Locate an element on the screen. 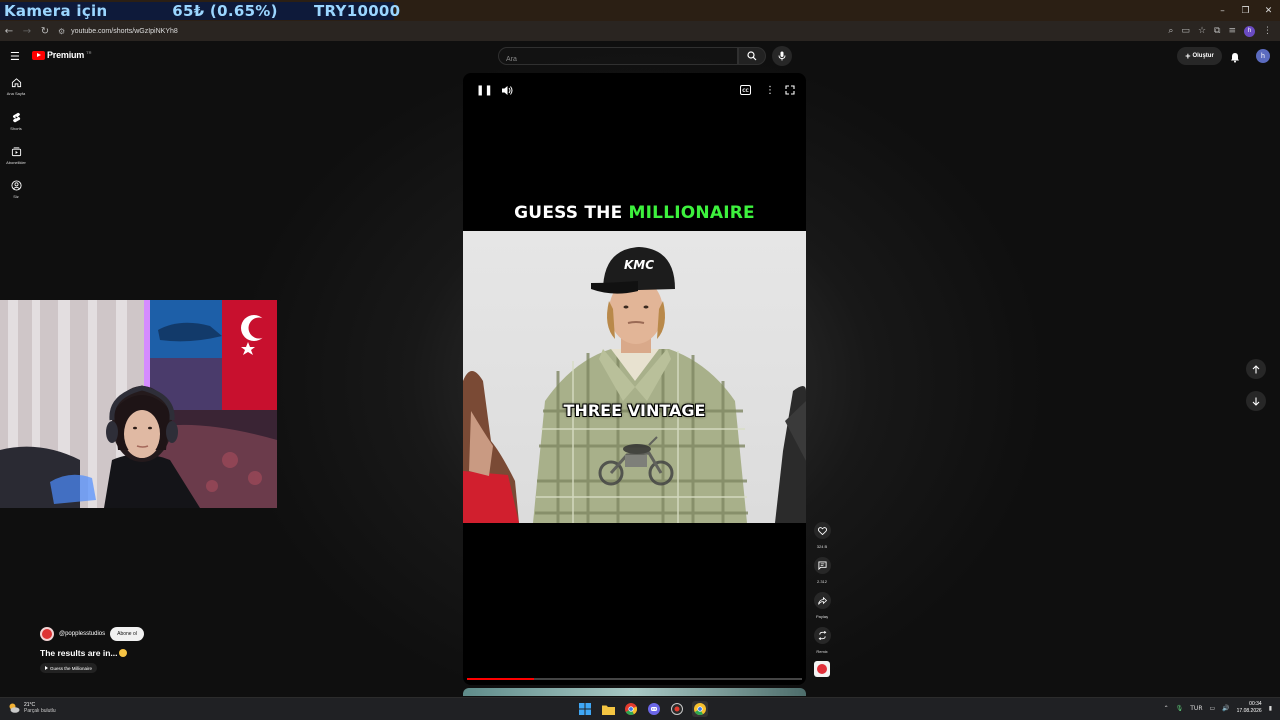 The height and width of the screenshot is (720, 1280). comment-action: 2.312 is located at coordinates (822, 570).